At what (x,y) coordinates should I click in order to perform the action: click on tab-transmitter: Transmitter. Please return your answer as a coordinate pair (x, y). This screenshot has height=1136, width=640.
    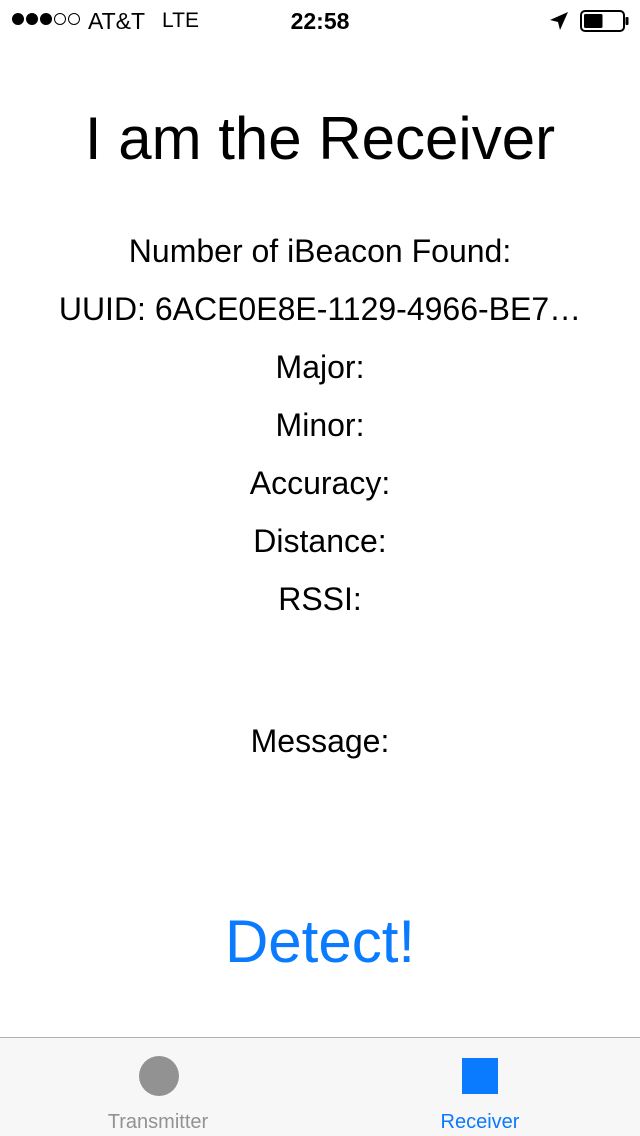
    Looking at the image, I should click on (160, 1087).